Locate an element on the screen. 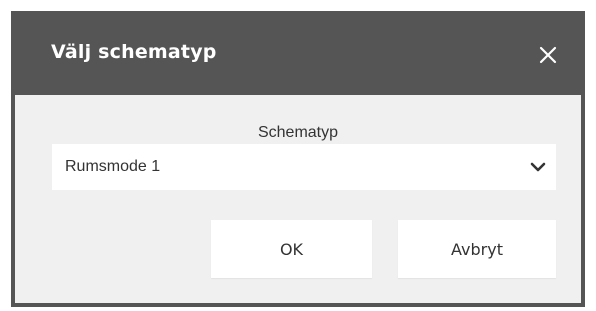 The image size is (596, 311). schedule-type-select: Rumsmode 1 is located at coordinates (304, 167).